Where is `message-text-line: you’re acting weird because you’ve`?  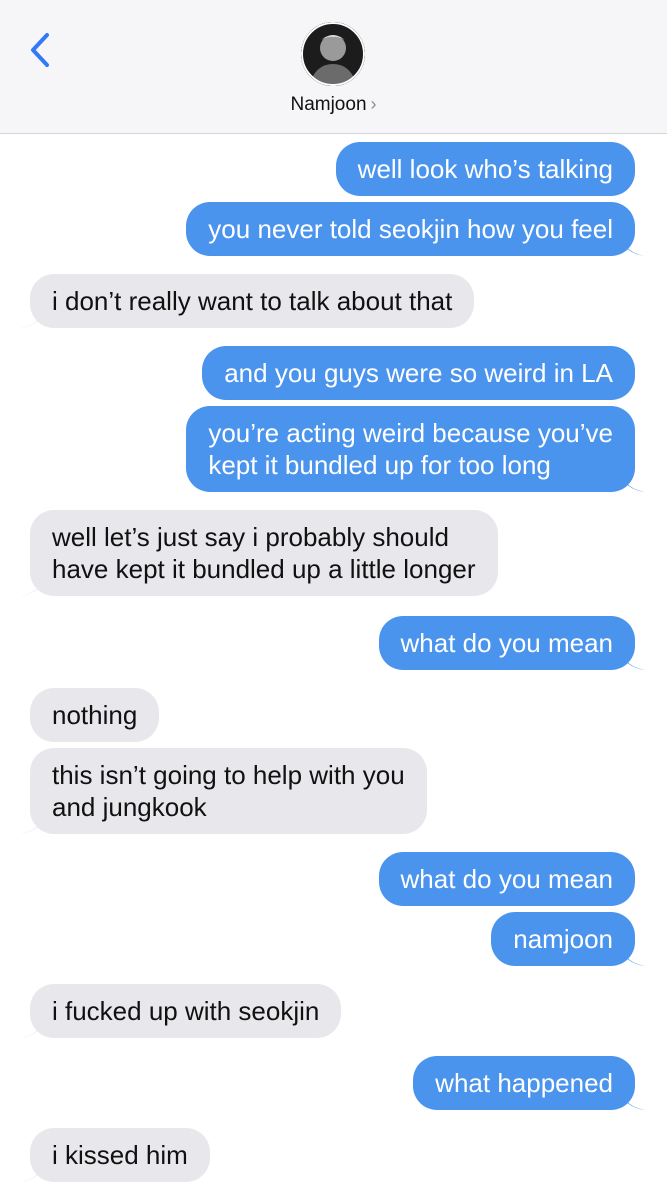
message-text-line: you’re acting weird because you’ve is located at coordinates (410, 433).